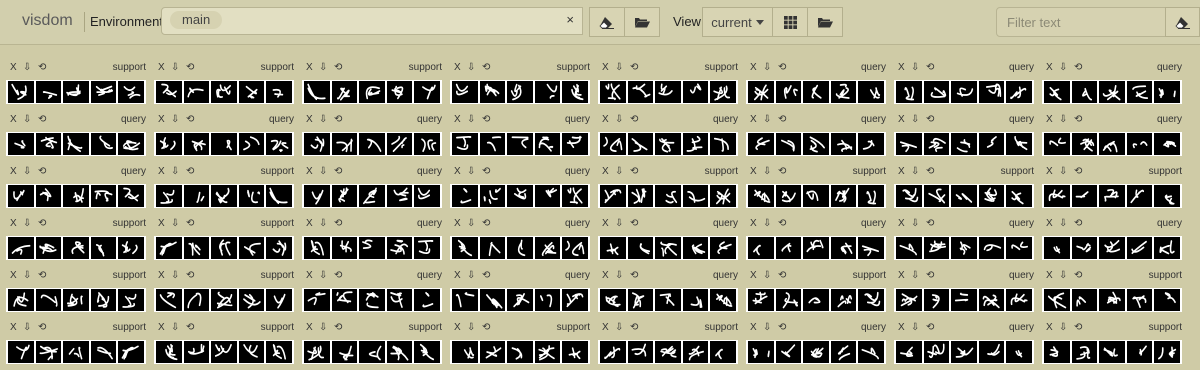  Describe the element at coordinates (642, 22) in the screenshot. I see `manage-environments-button` at that location.